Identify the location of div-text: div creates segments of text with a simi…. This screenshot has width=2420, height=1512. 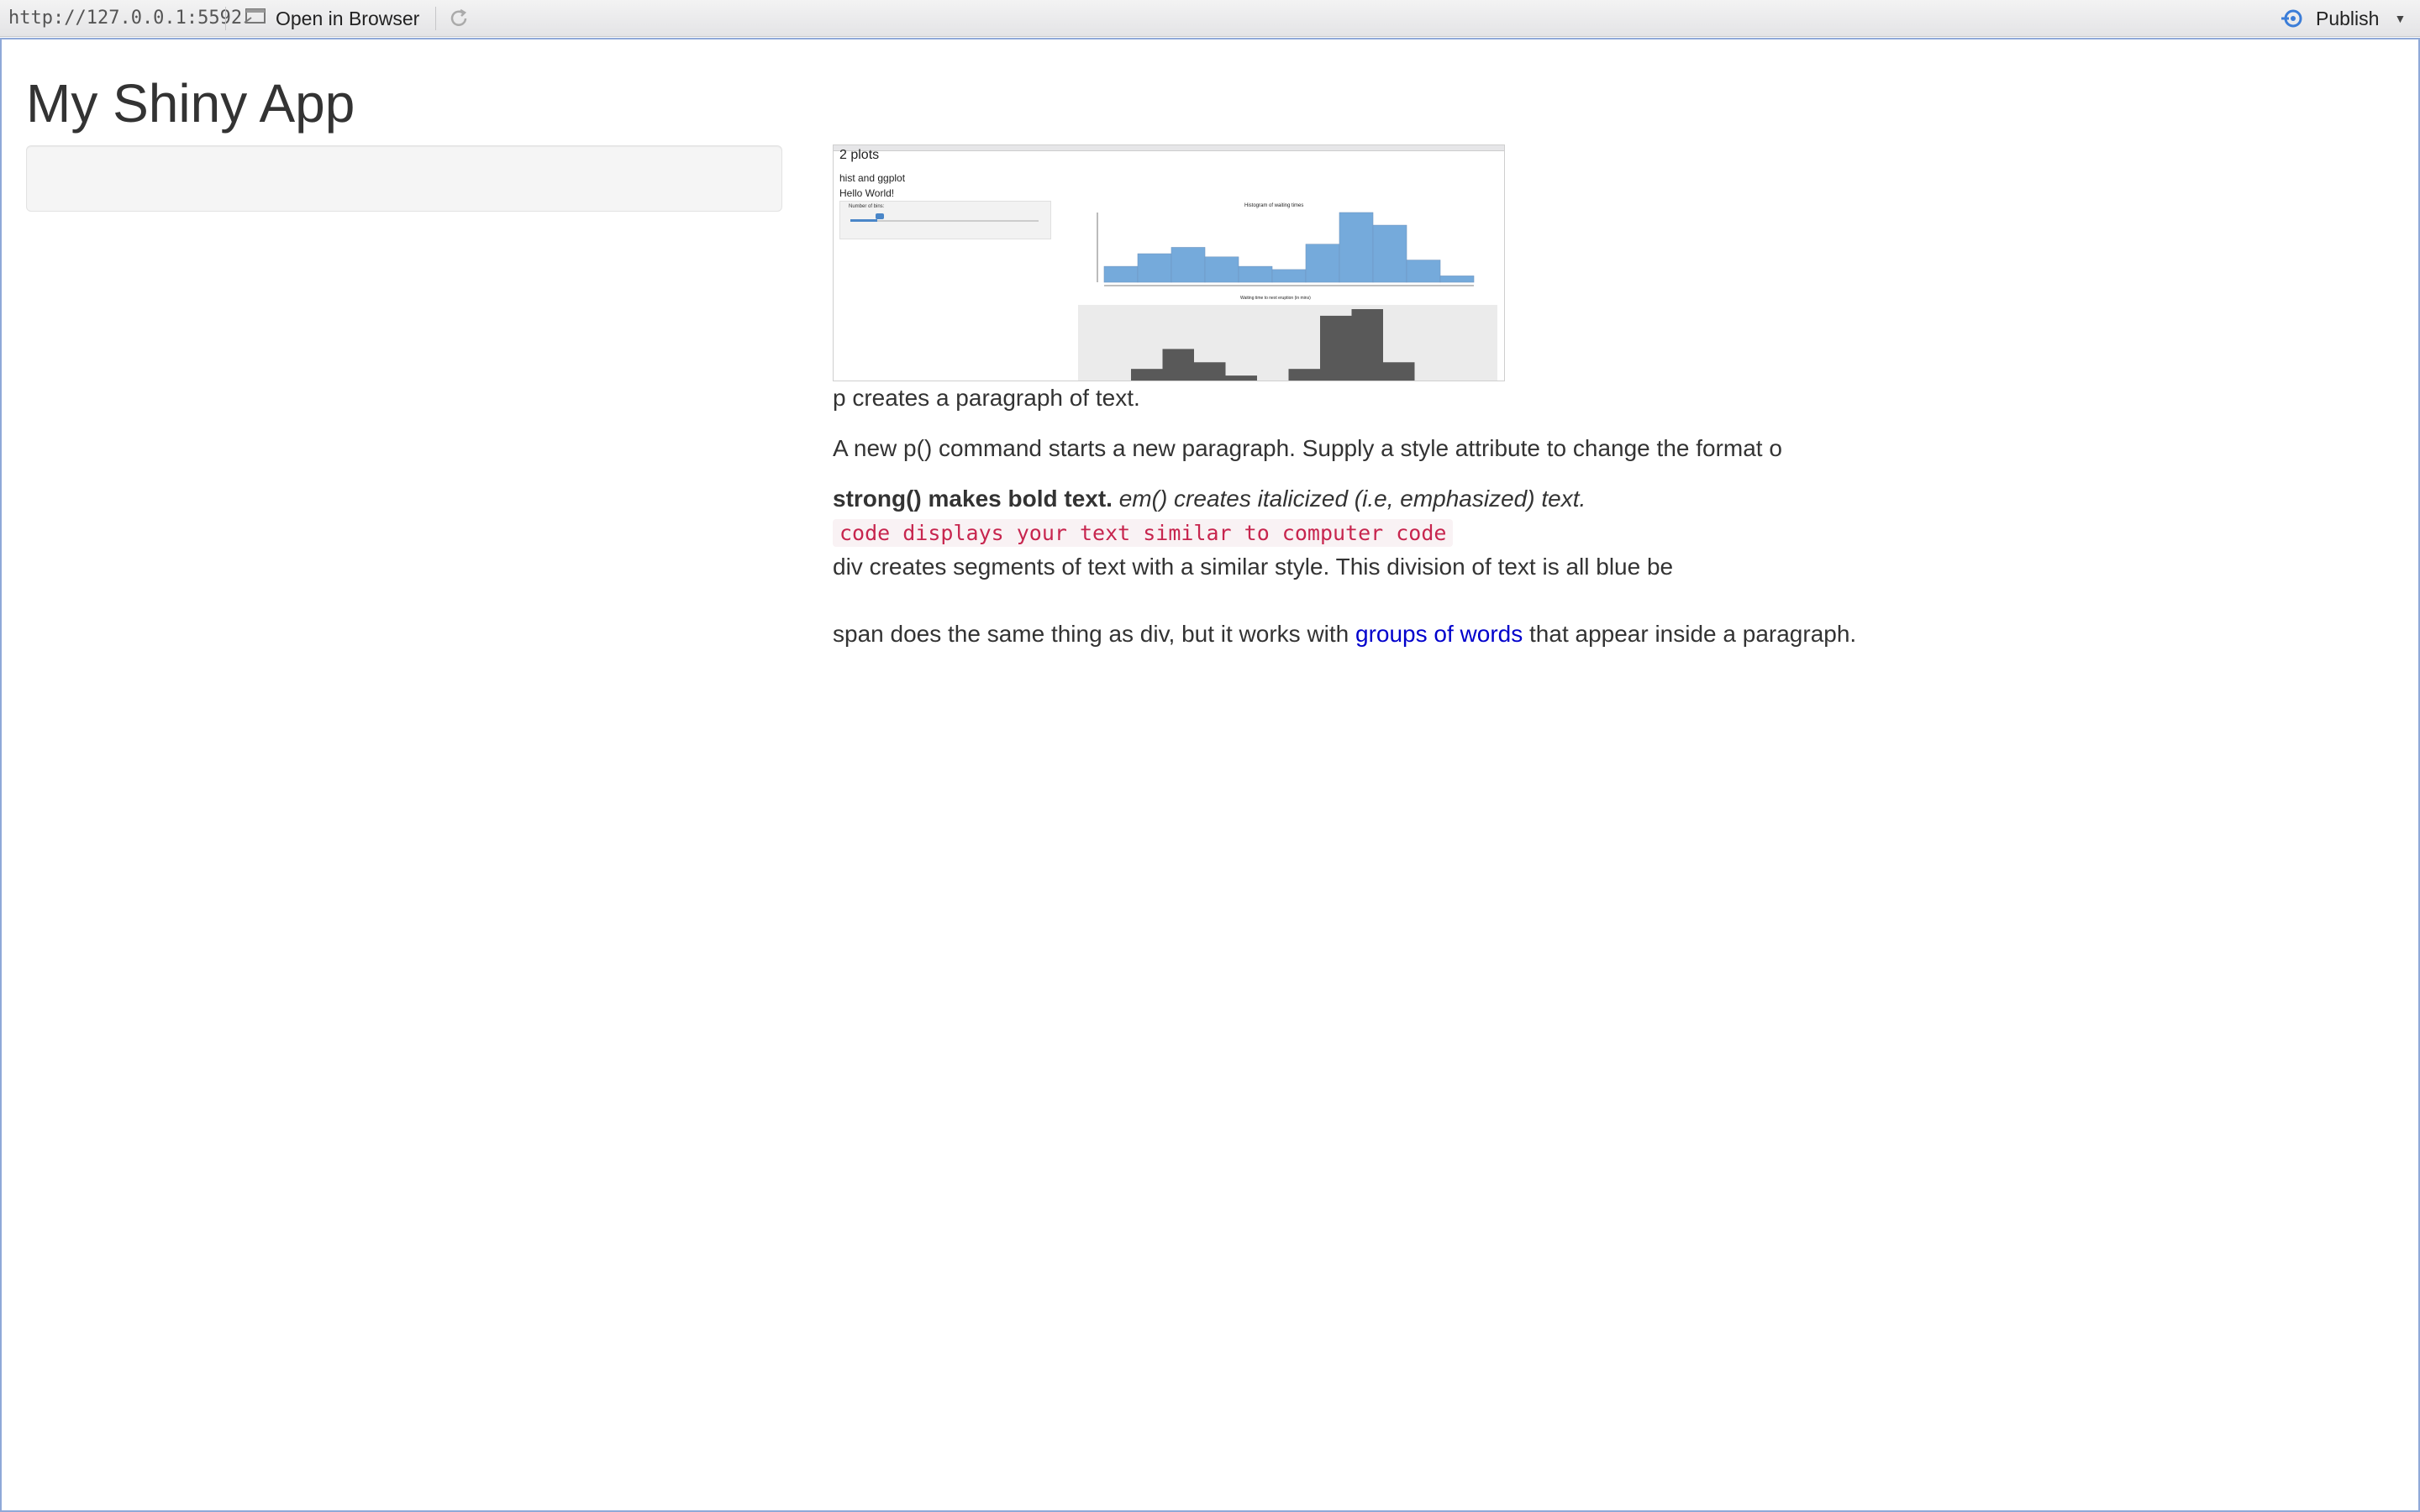
(1254, 567).